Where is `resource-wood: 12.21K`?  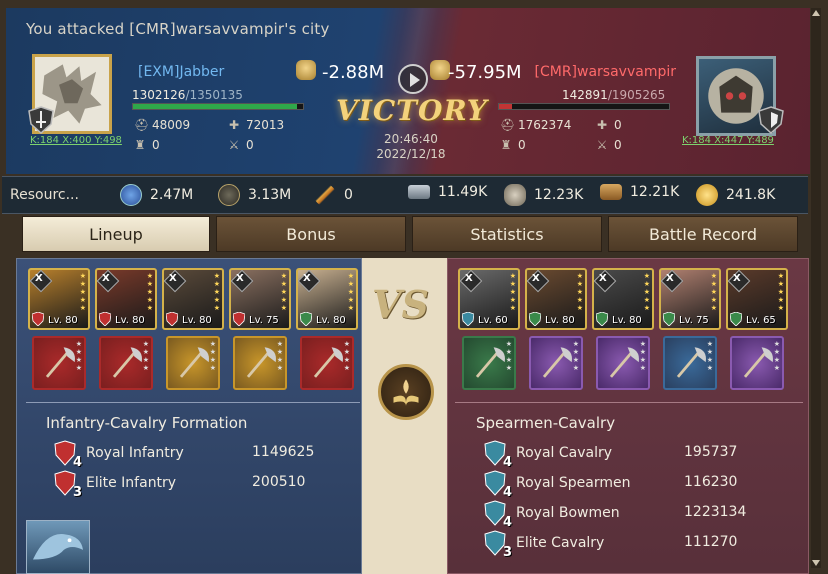
resource-wood: 12.21K is located at coordinates (639, 192).